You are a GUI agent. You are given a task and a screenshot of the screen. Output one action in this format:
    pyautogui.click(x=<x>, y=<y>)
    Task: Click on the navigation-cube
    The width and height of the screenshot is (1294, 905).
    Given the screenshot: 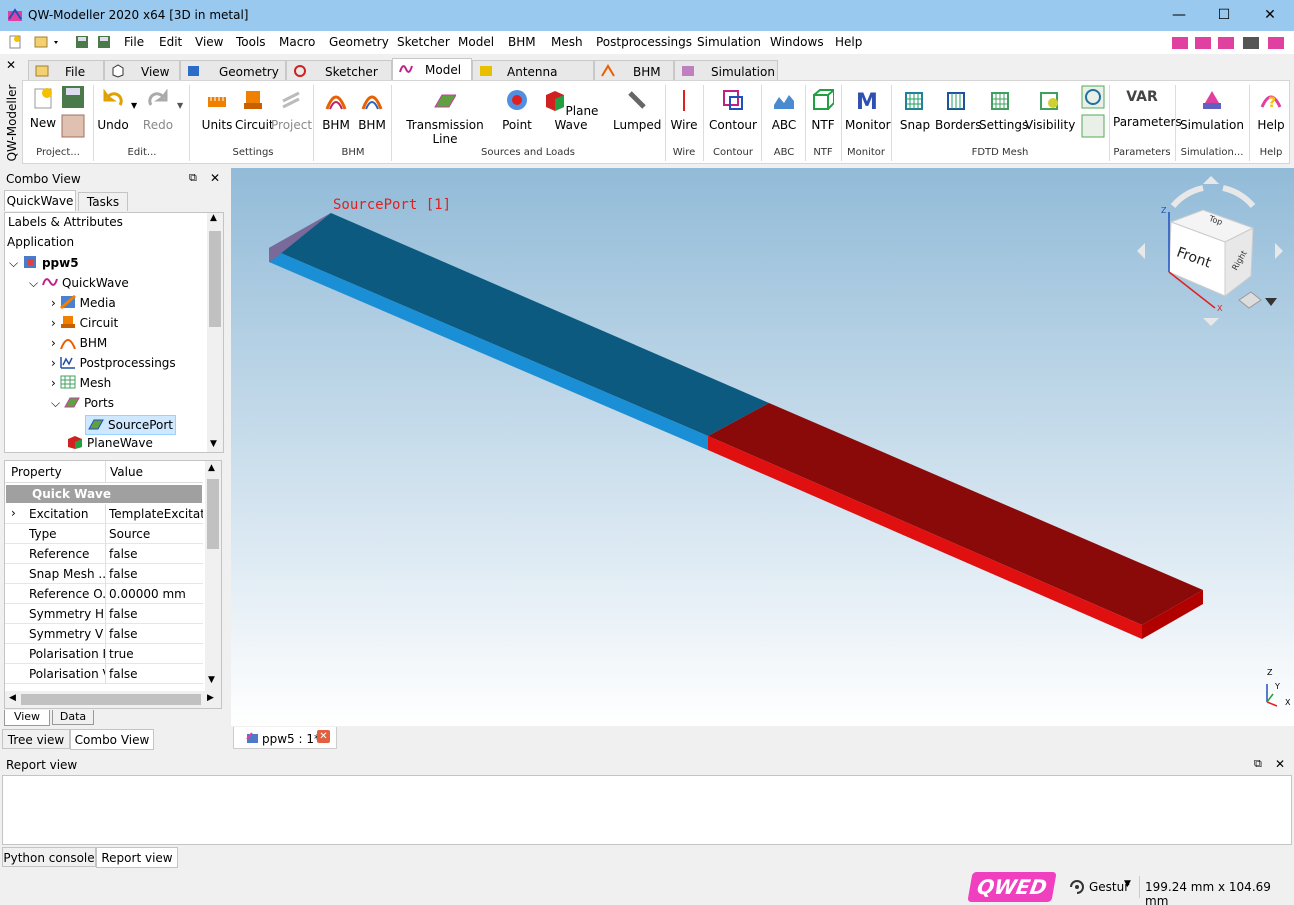 What is the action you would take?
    pyautogui.click(x=1209, y=251)
    